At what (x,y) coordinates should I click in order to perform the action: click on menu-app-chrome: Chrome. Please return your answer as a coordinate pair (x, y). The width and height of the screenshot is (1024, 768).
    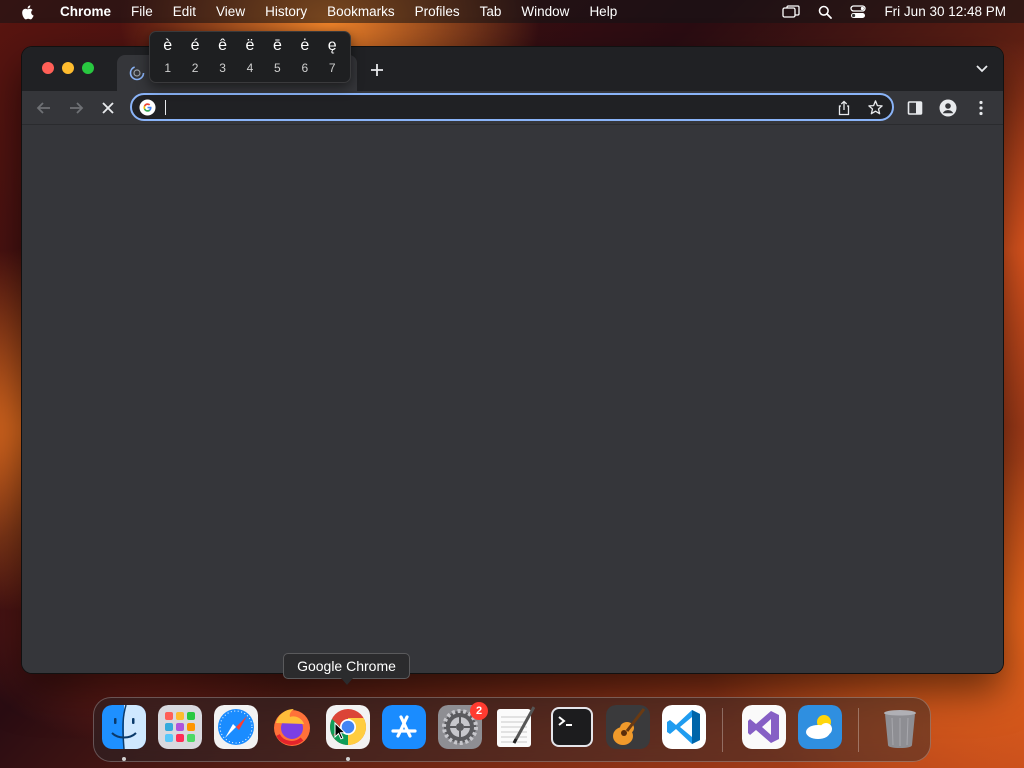
    Looking at the image, I should click on (87, 11).